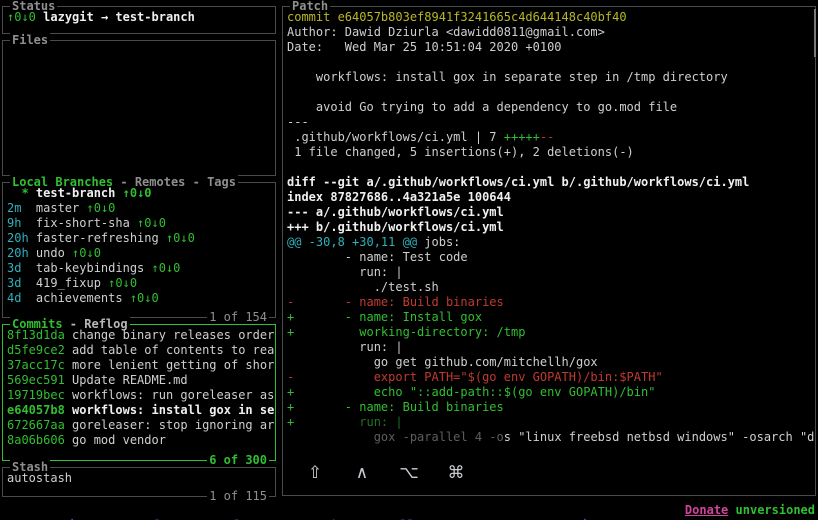  Describe the element at coordinates (139, 208) in the screenshot. I see `branch-row: 2m master ↑0↓0` at that location.